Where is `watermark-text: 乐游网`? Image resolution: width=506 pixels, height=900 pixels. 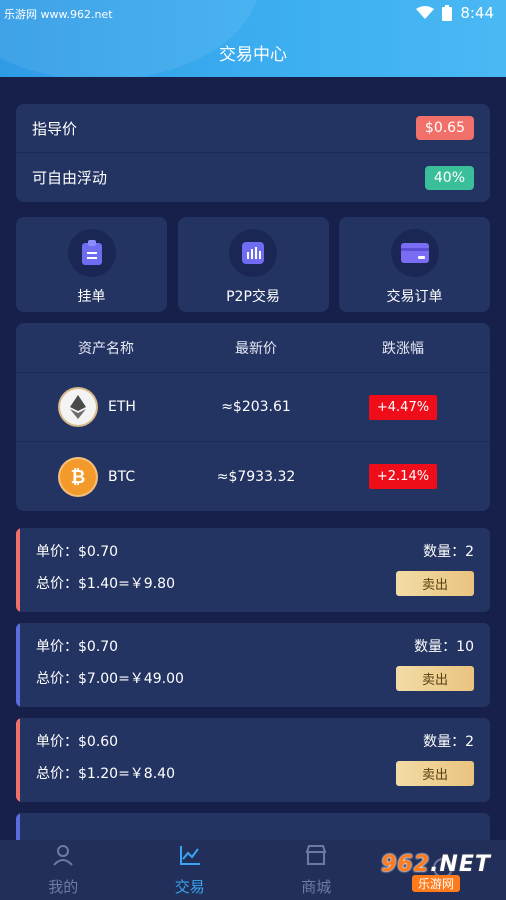
watermark-text: 乐游网 is located at coordinates (435, 883).